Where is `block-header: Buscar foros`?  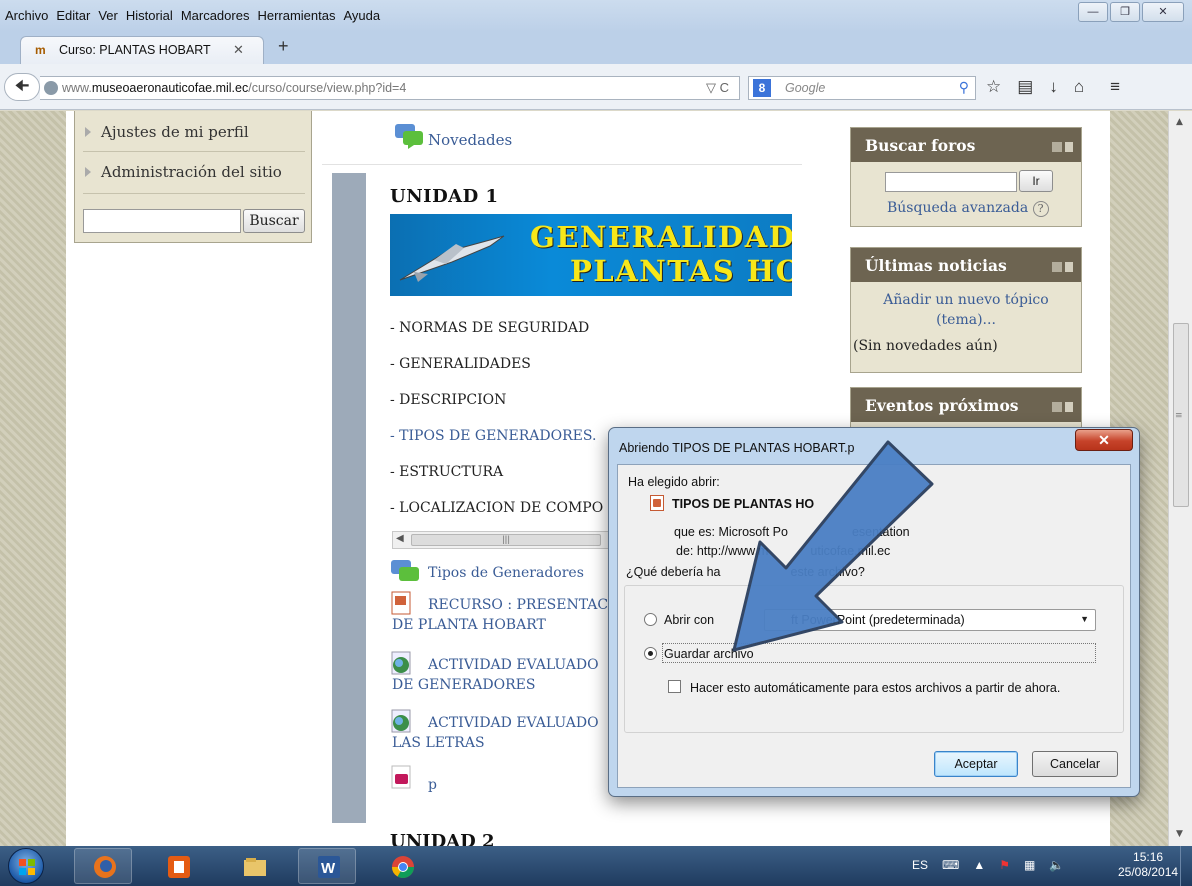 block-header: Buscar foros is located at coordinates (966, 145).